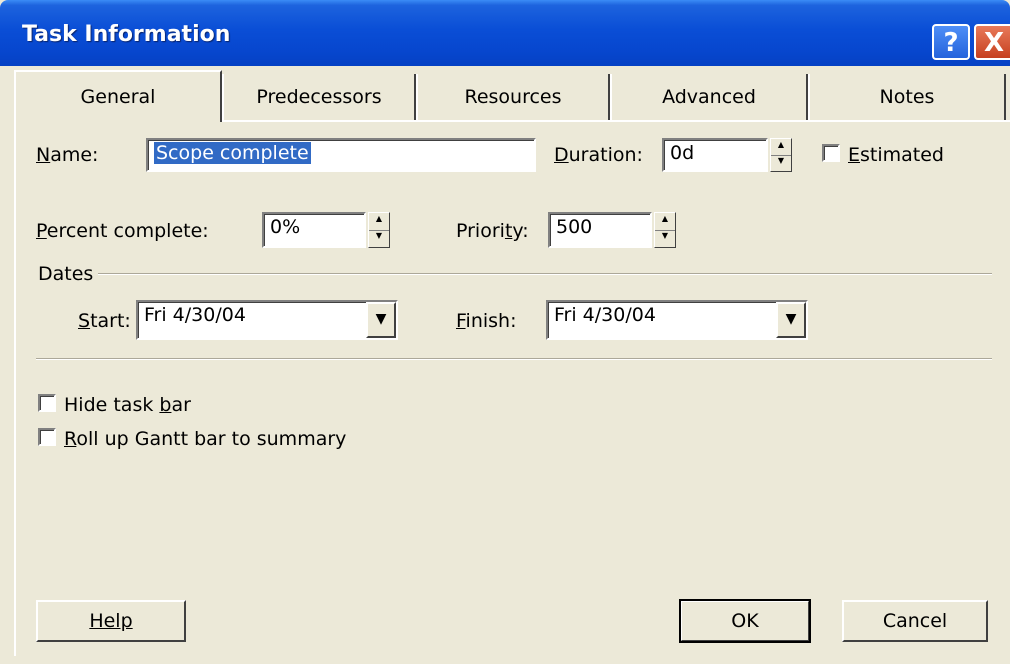 Image resolution: width=1010 pixels, height=664 pixels. What do you see at coordinates (514, 359) in the screenshot?
I see `section-divider` at bounding box center [514, 359].